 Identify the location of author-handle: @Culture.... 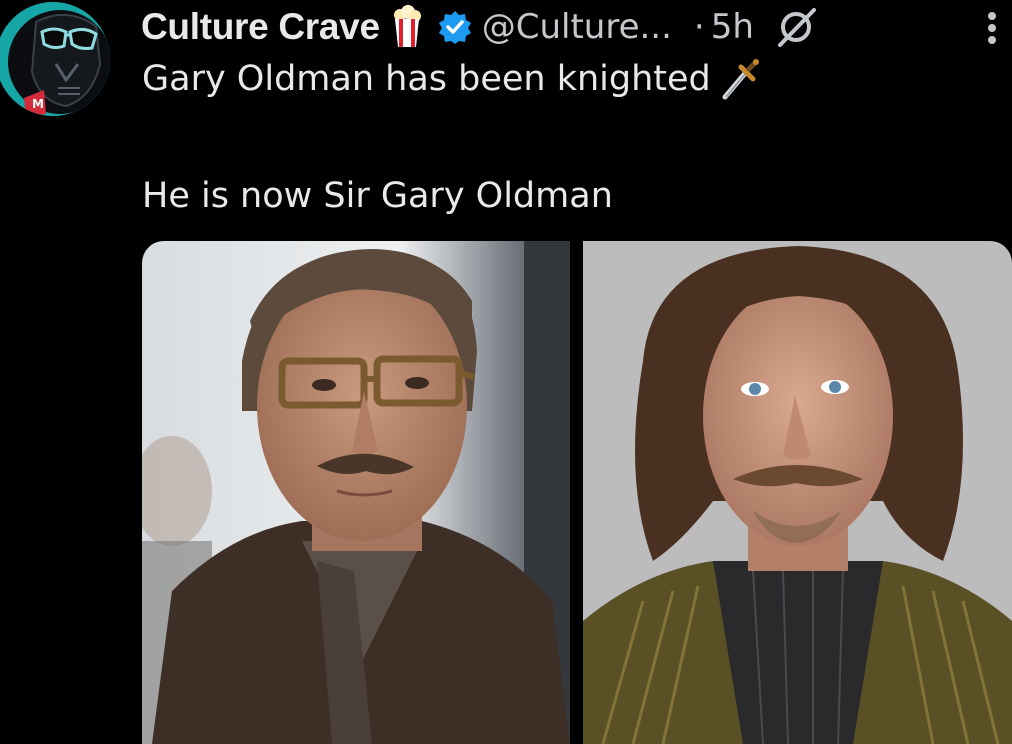
(577, 27).